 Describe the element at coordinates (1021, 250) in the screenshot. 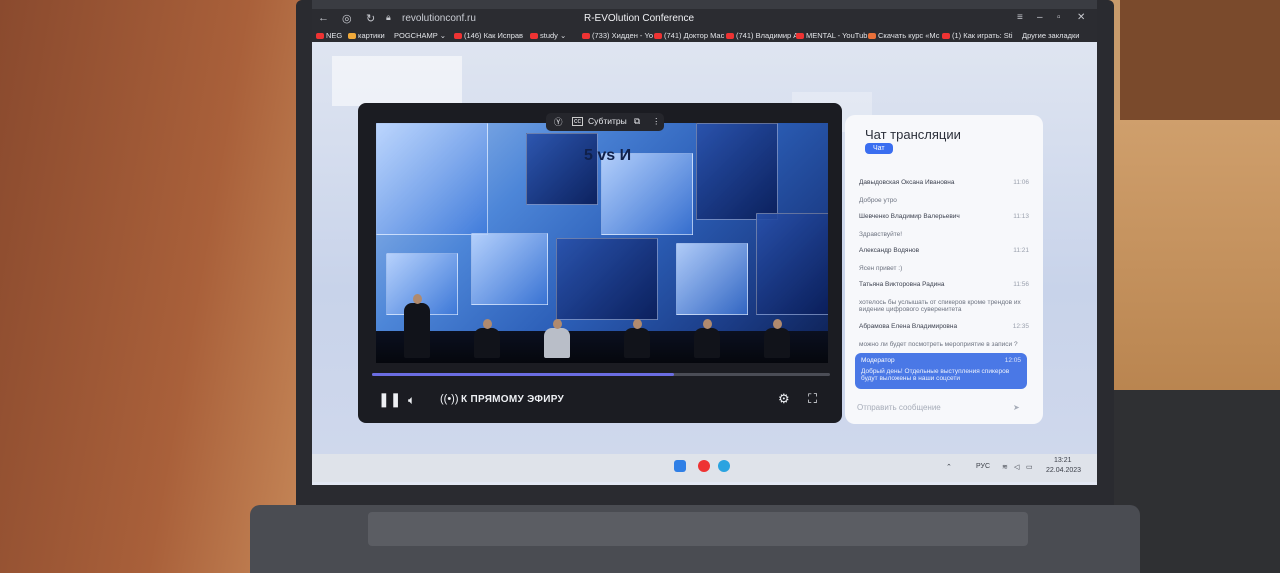

I see `message-time: 11:21` at that location.